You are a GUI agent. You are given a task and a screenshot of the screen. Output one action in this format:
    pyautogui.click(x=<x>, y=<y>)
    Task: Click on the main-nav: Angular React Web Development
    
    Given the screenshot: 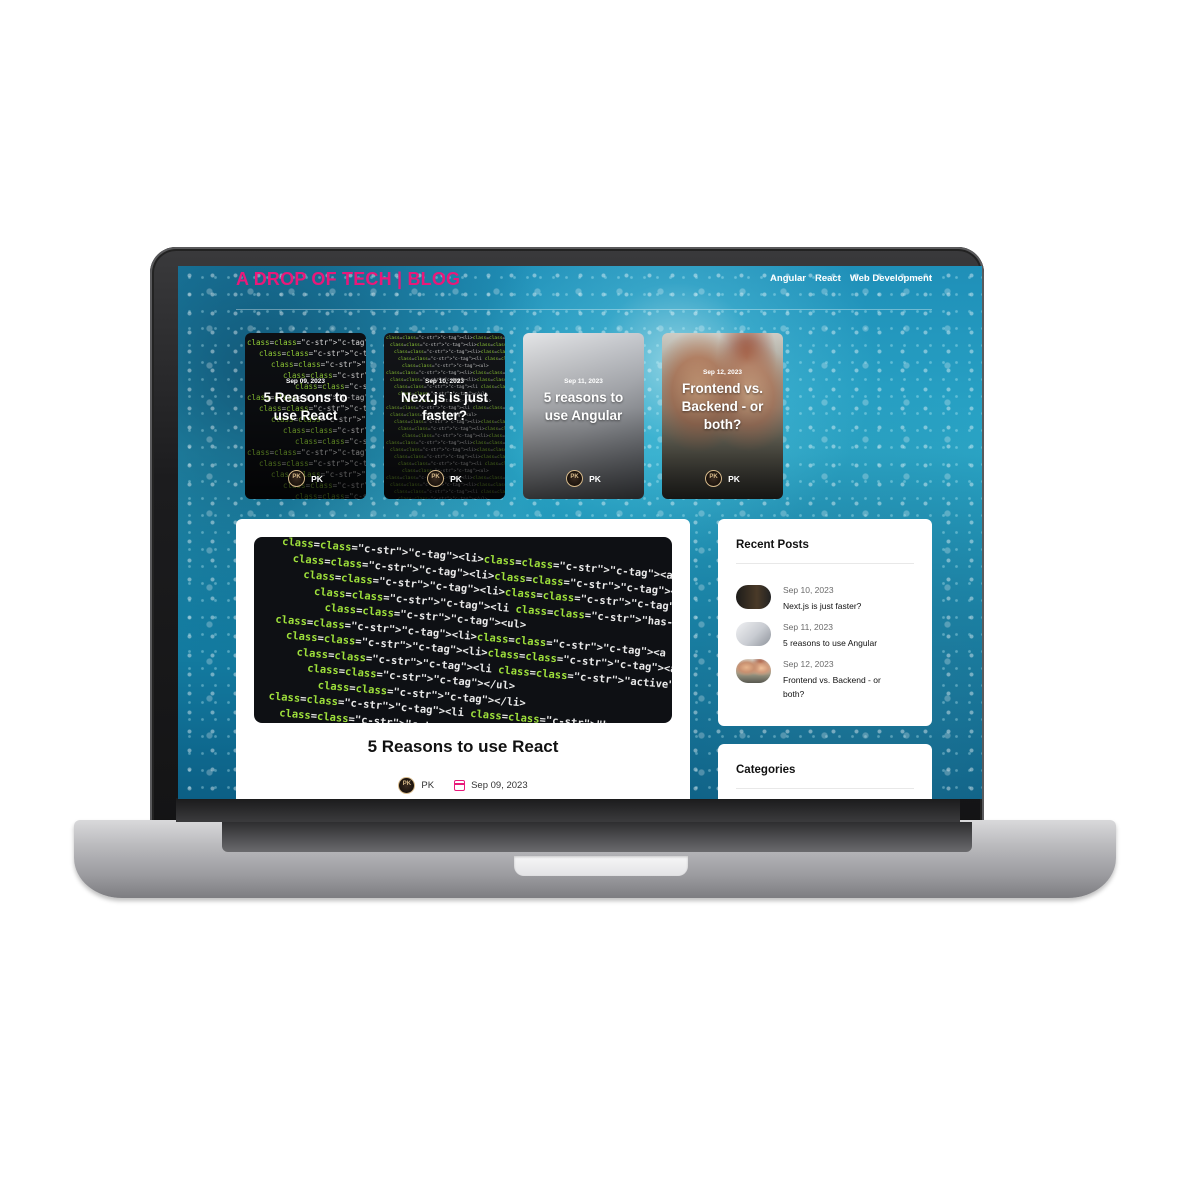 What is the action you would take?
    pyautogui.click(x=851, y=278)
    